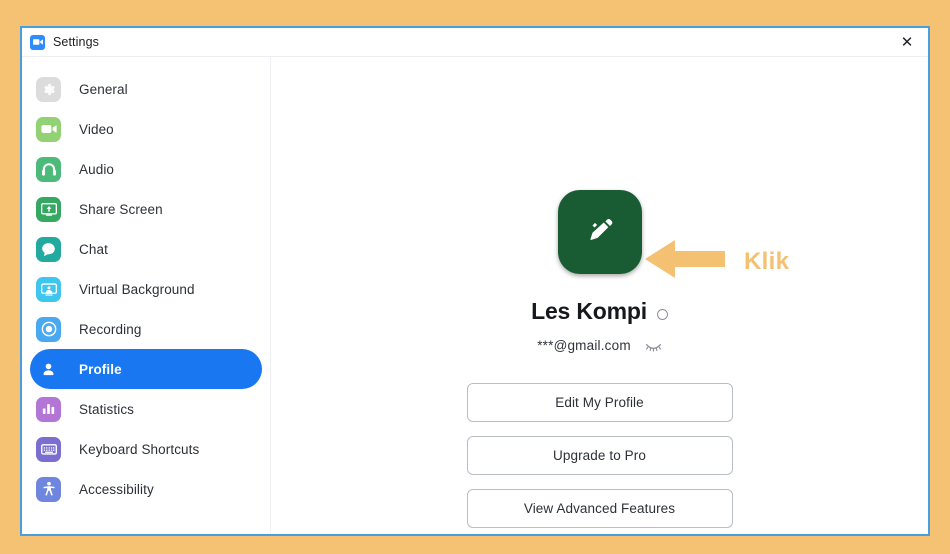  Describe the element at coordinates (146, 129) in the screenshot. I see `sidebar-item-video: Video` at that location.